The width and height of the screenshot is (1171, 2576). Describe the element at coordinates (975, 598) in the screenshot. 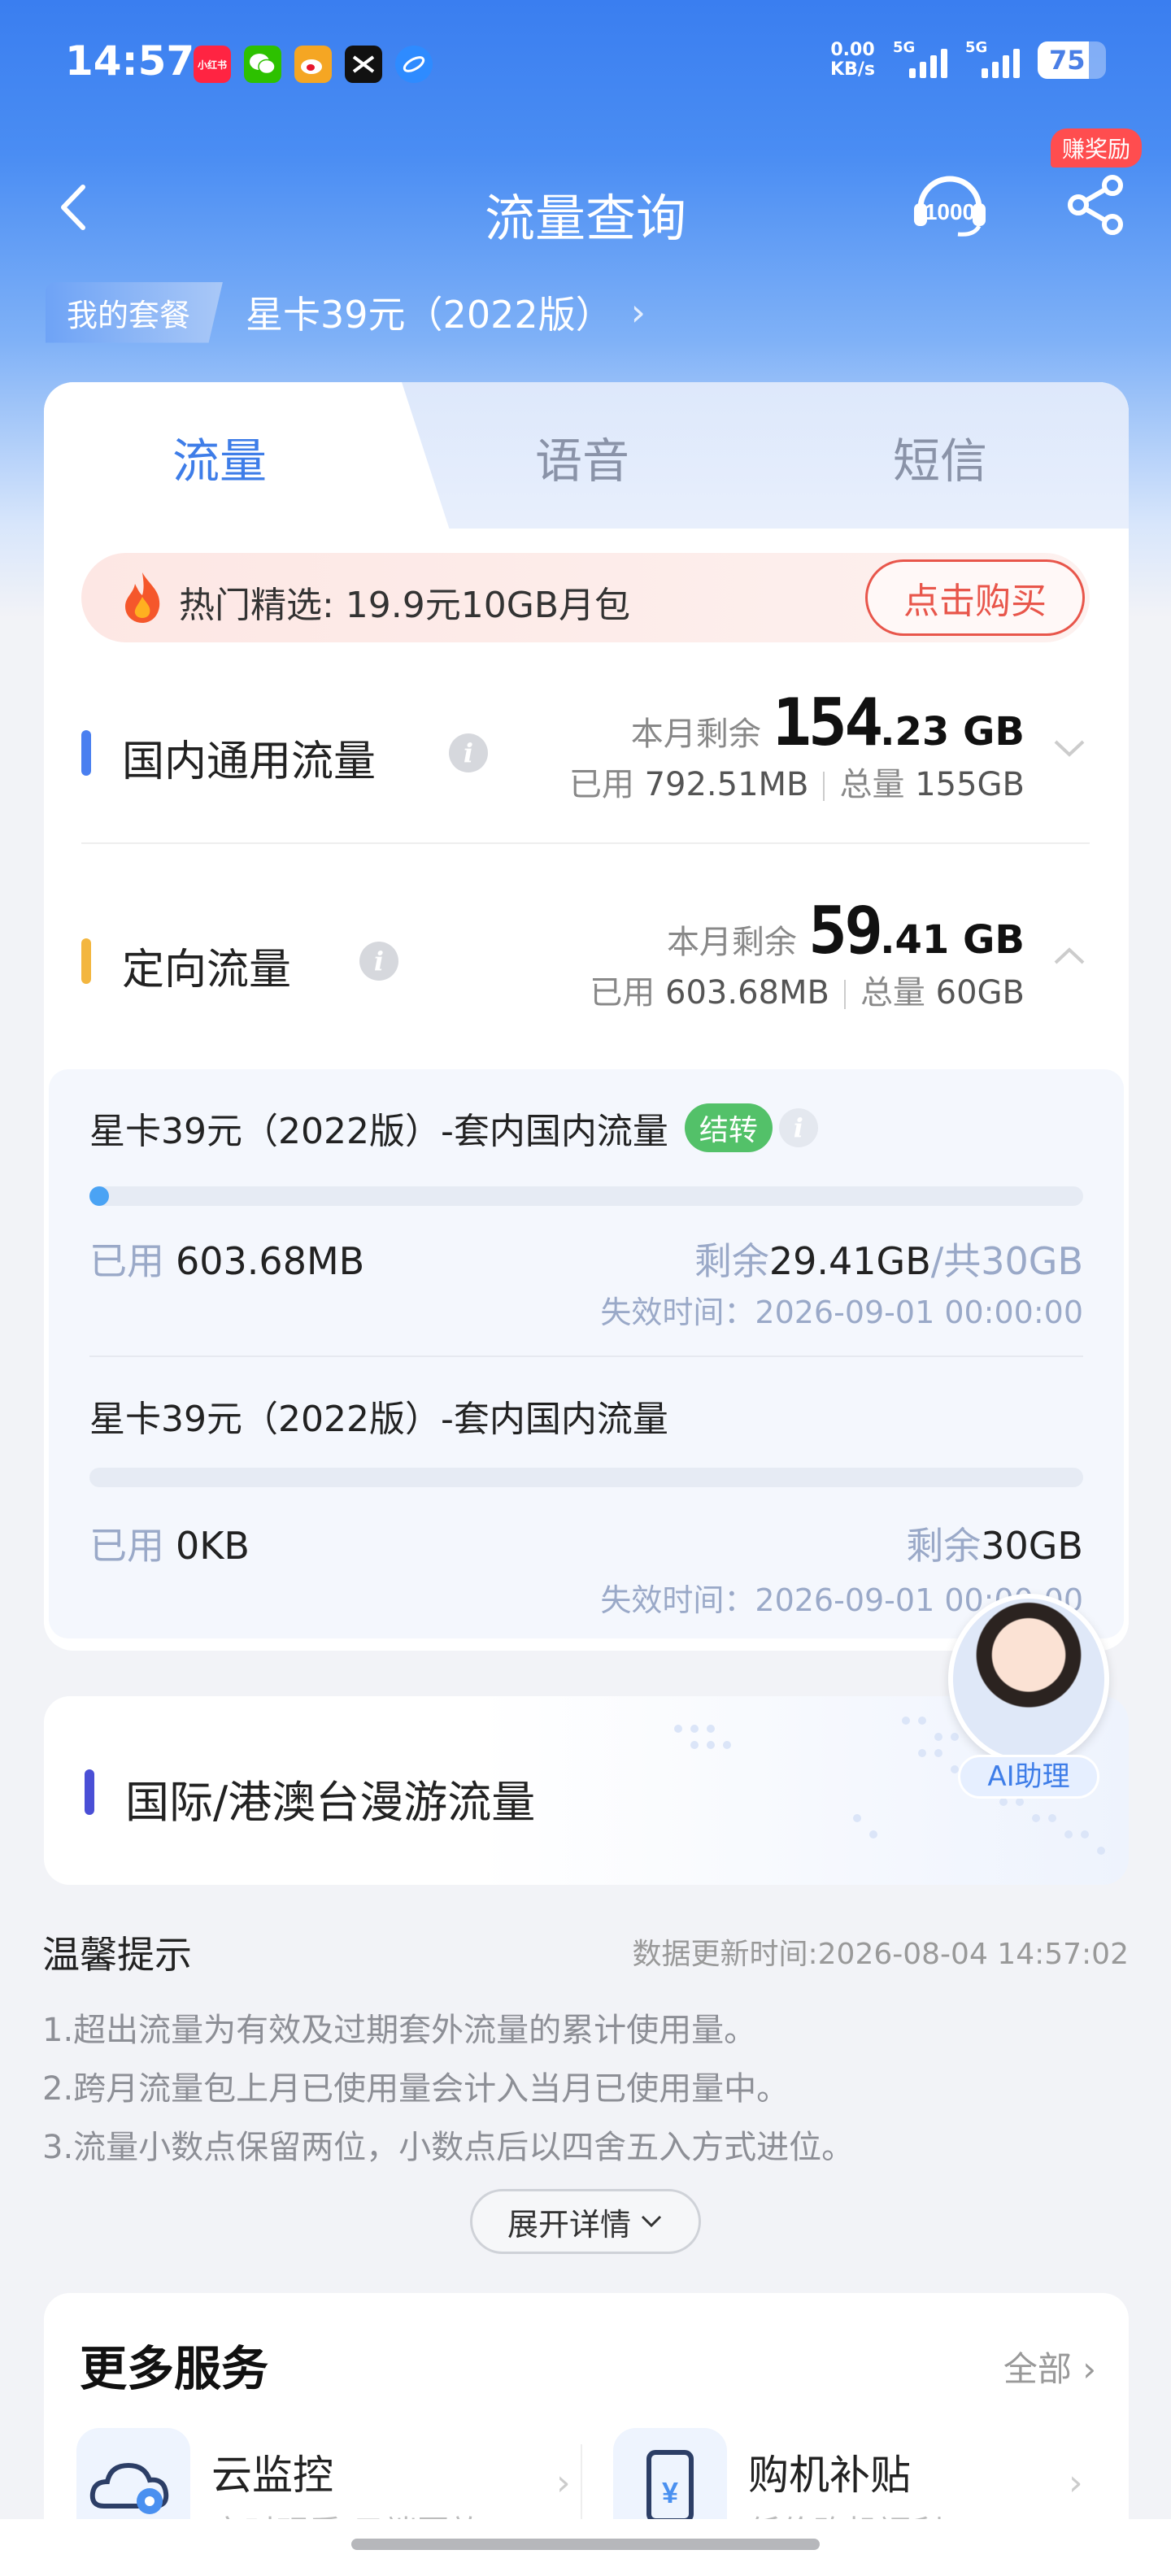

I see `buy-button: 点击购买` at that location.